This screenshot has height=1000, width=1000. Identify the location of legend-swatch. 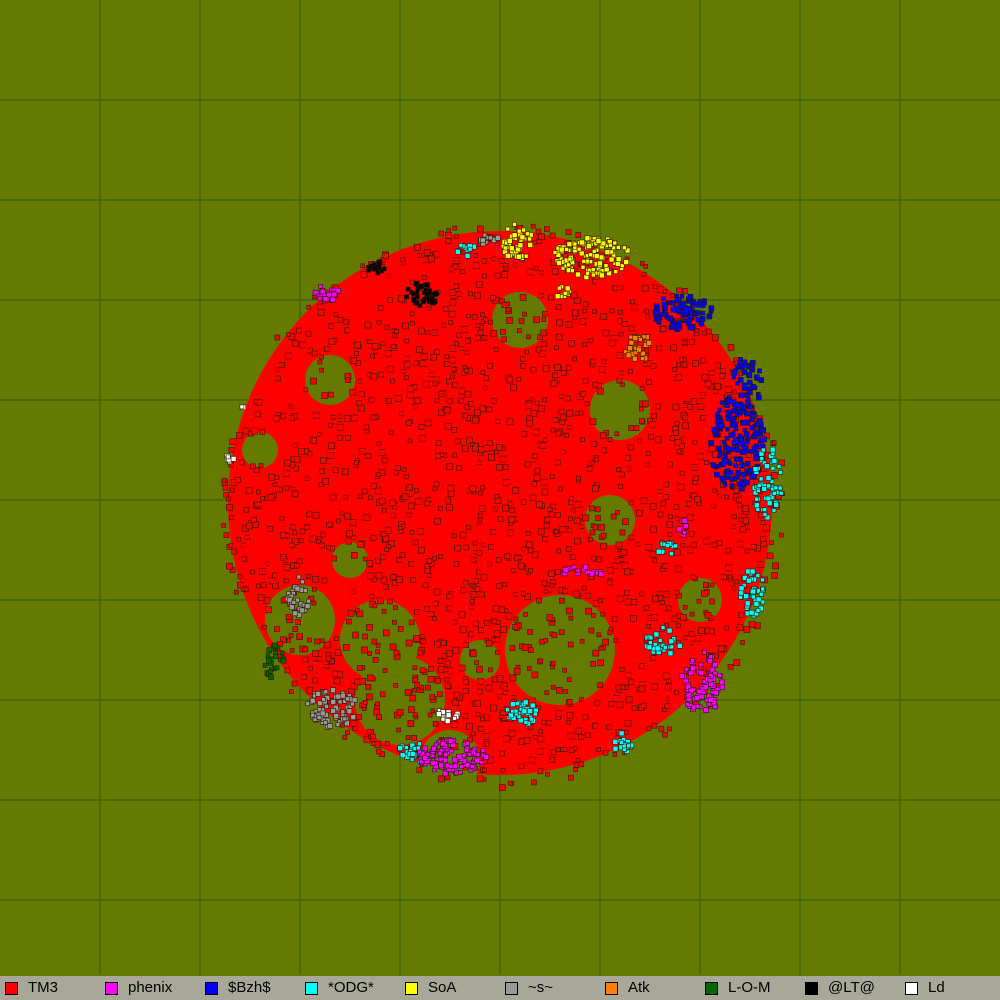
(611, 988).